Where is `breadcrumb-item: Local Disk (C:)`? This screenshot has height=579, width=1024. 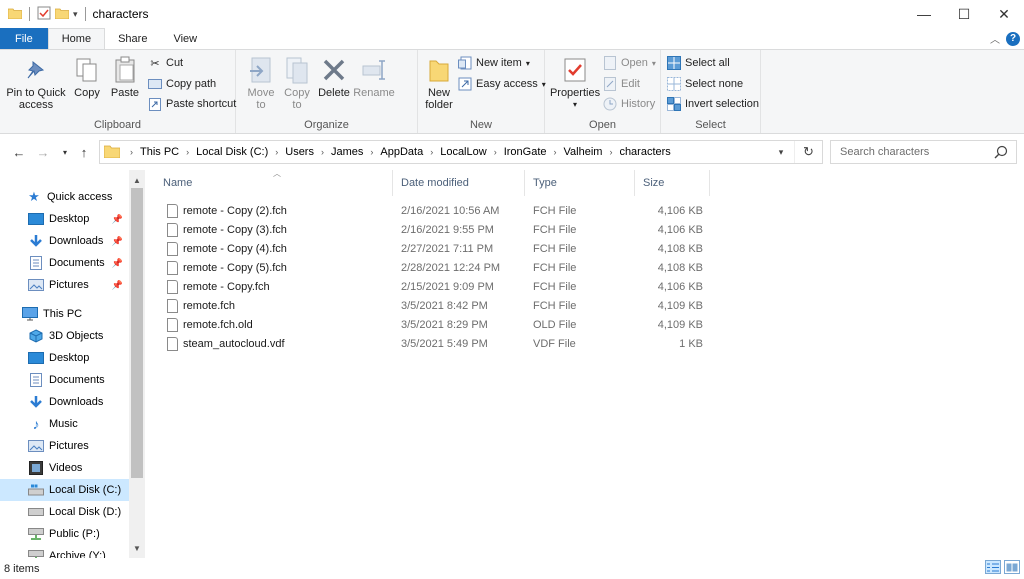
breadcrumb-item: Local Disk (C:) is located at coordinates (232, 152).